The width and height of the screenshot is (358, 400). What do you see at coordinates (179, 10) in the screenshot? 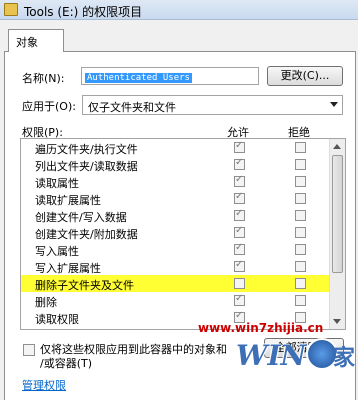
I see `title-bar: Tools (E:) 的权限项目` at bounding box center [179, 10].